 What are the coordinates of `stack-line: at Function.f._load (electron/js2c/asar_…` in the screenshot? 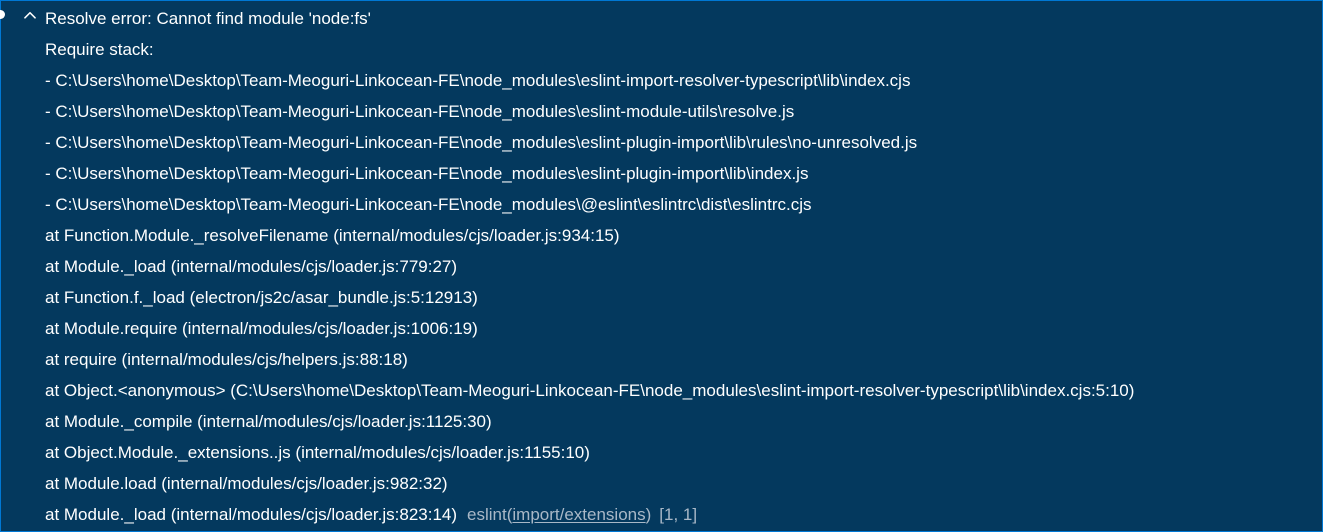 It's located at (261, 297).